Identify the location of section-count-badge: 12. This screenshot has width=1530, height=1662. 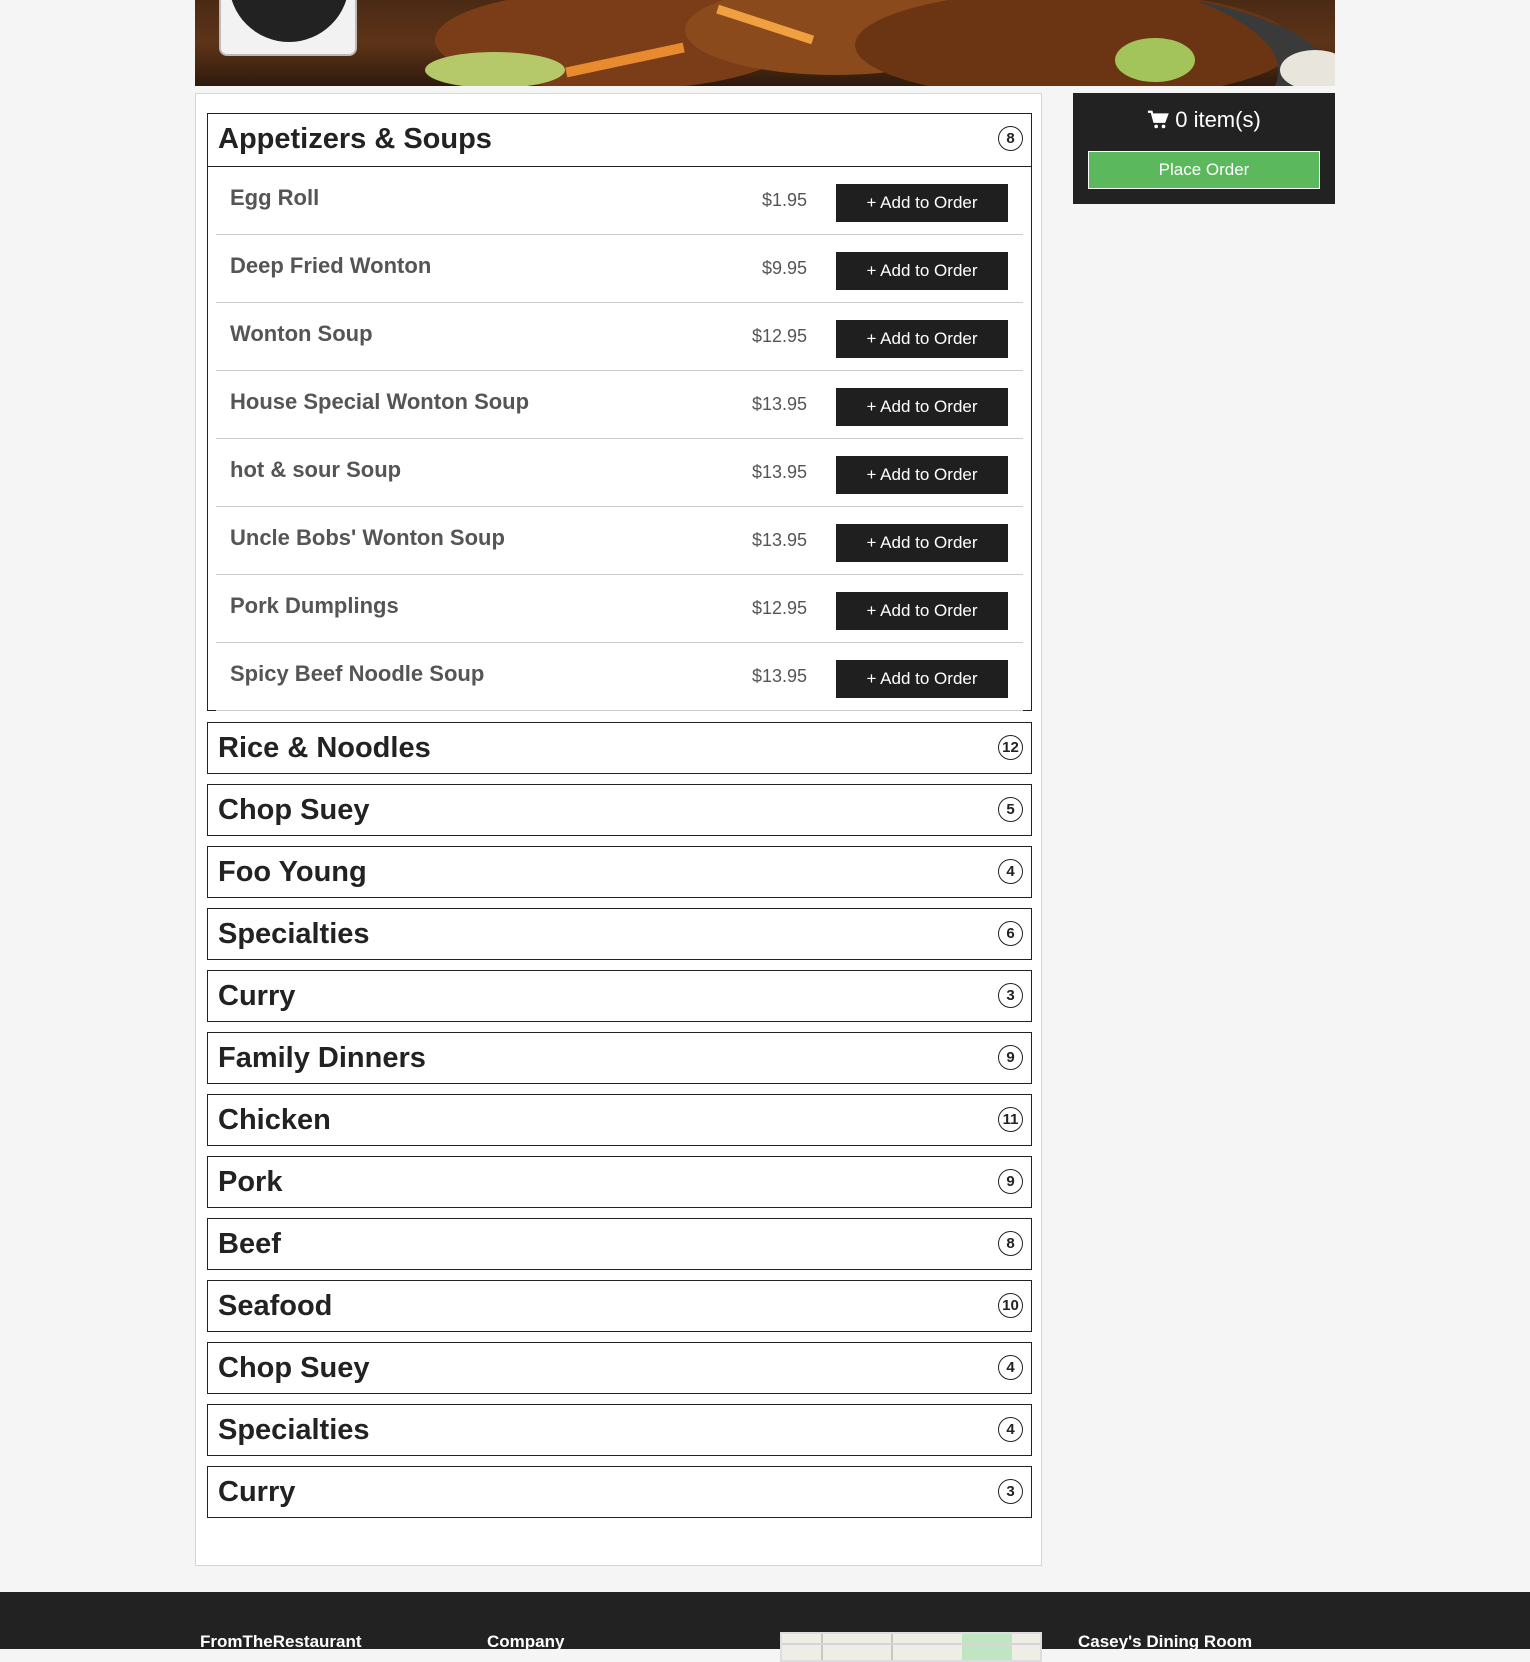
(1010, 747).